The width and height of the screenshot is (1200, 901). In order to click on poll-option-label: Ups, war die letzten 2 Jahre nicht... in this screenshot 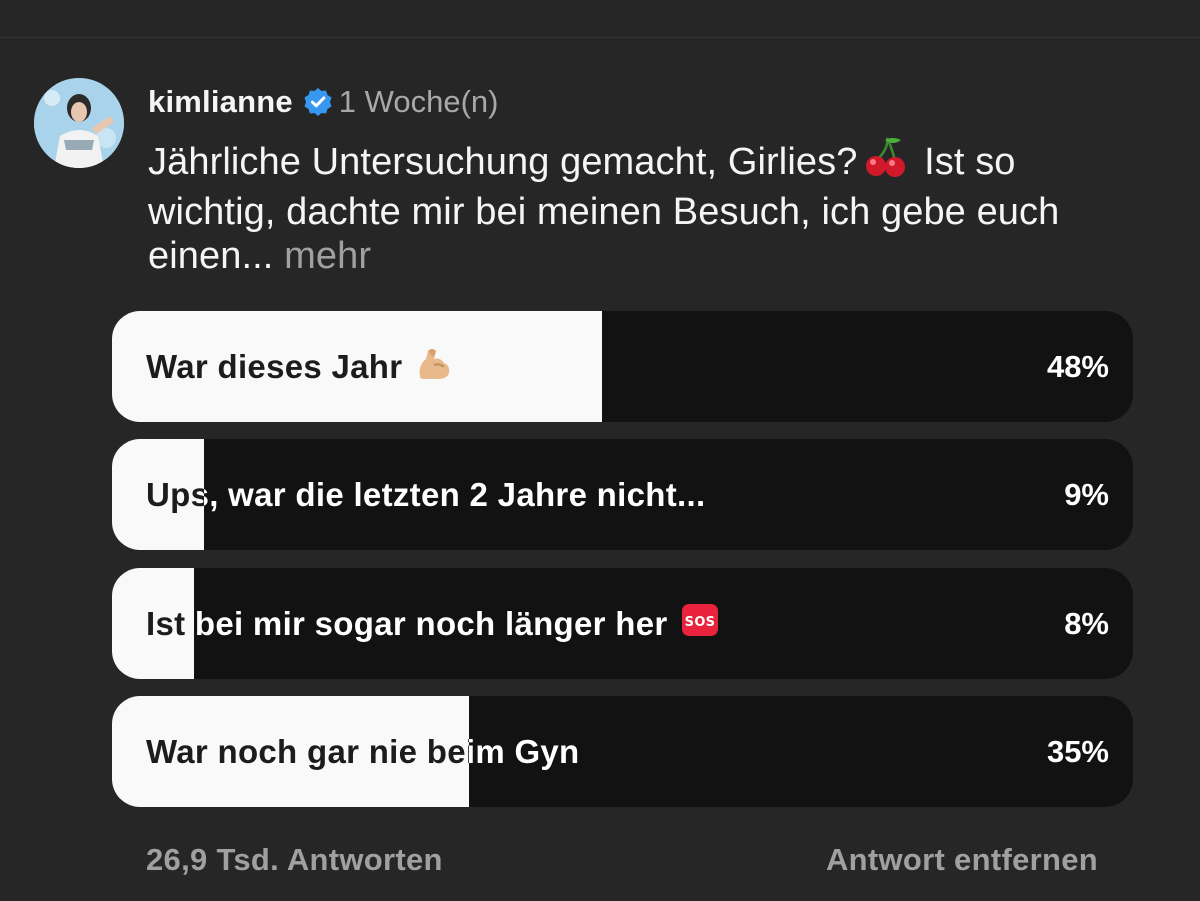, I will do `click(175, 494)`.